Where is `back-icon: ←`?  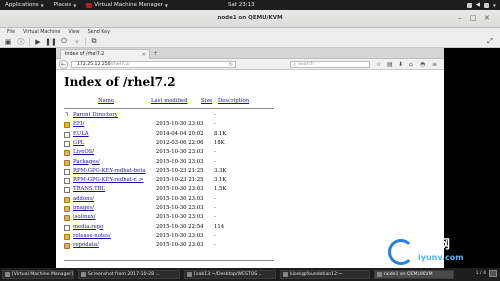
back-icon: ← is located at coordinates (63, 64).